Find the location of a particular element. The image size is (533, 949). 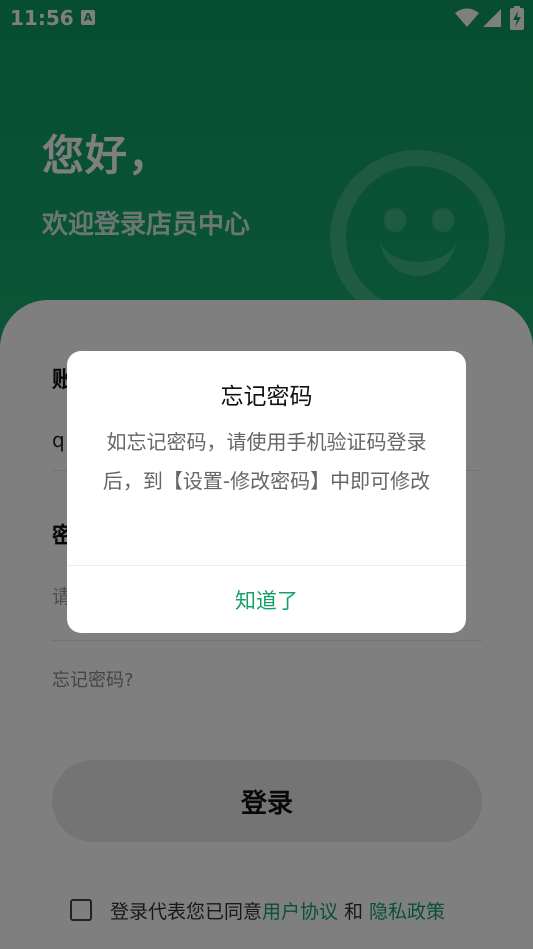

dialog-message: 如忘记密码，请使用手机验证码登录后，到【设置-修改密码】中即可修改 is located at coordinates (266, 461).